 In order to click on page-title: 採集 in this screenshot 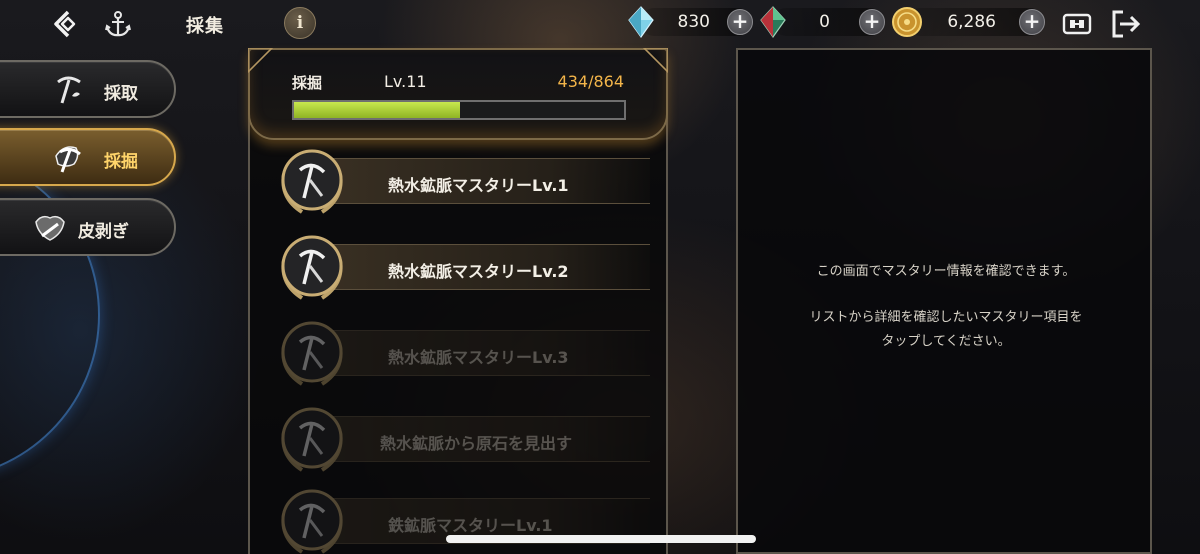, I will do `click(205, 26)`.